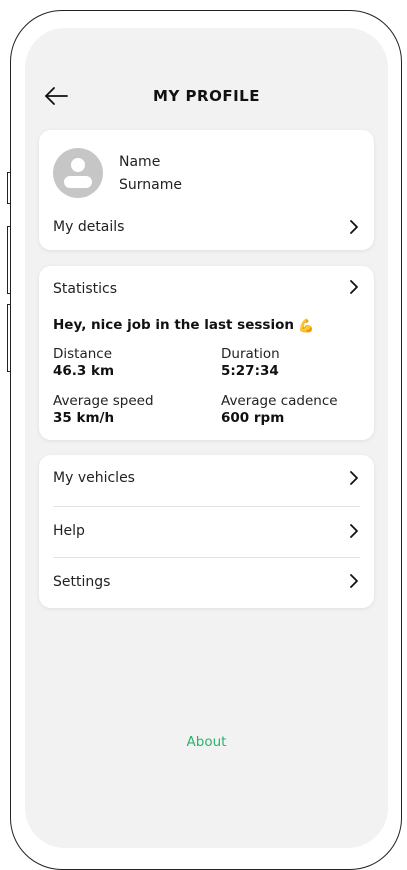 Image resolution: width=407 pixels, height=870 pixels. I want to click on phone-side-button-top, so click(8, 188).